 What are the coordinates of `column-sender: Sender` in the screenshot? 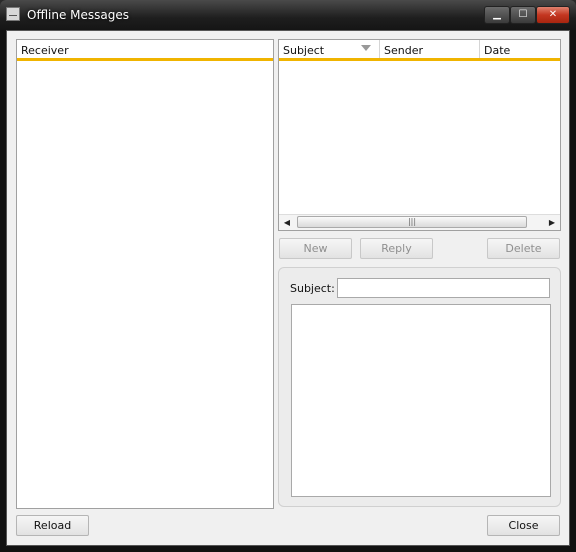 It's located at (430, 49).